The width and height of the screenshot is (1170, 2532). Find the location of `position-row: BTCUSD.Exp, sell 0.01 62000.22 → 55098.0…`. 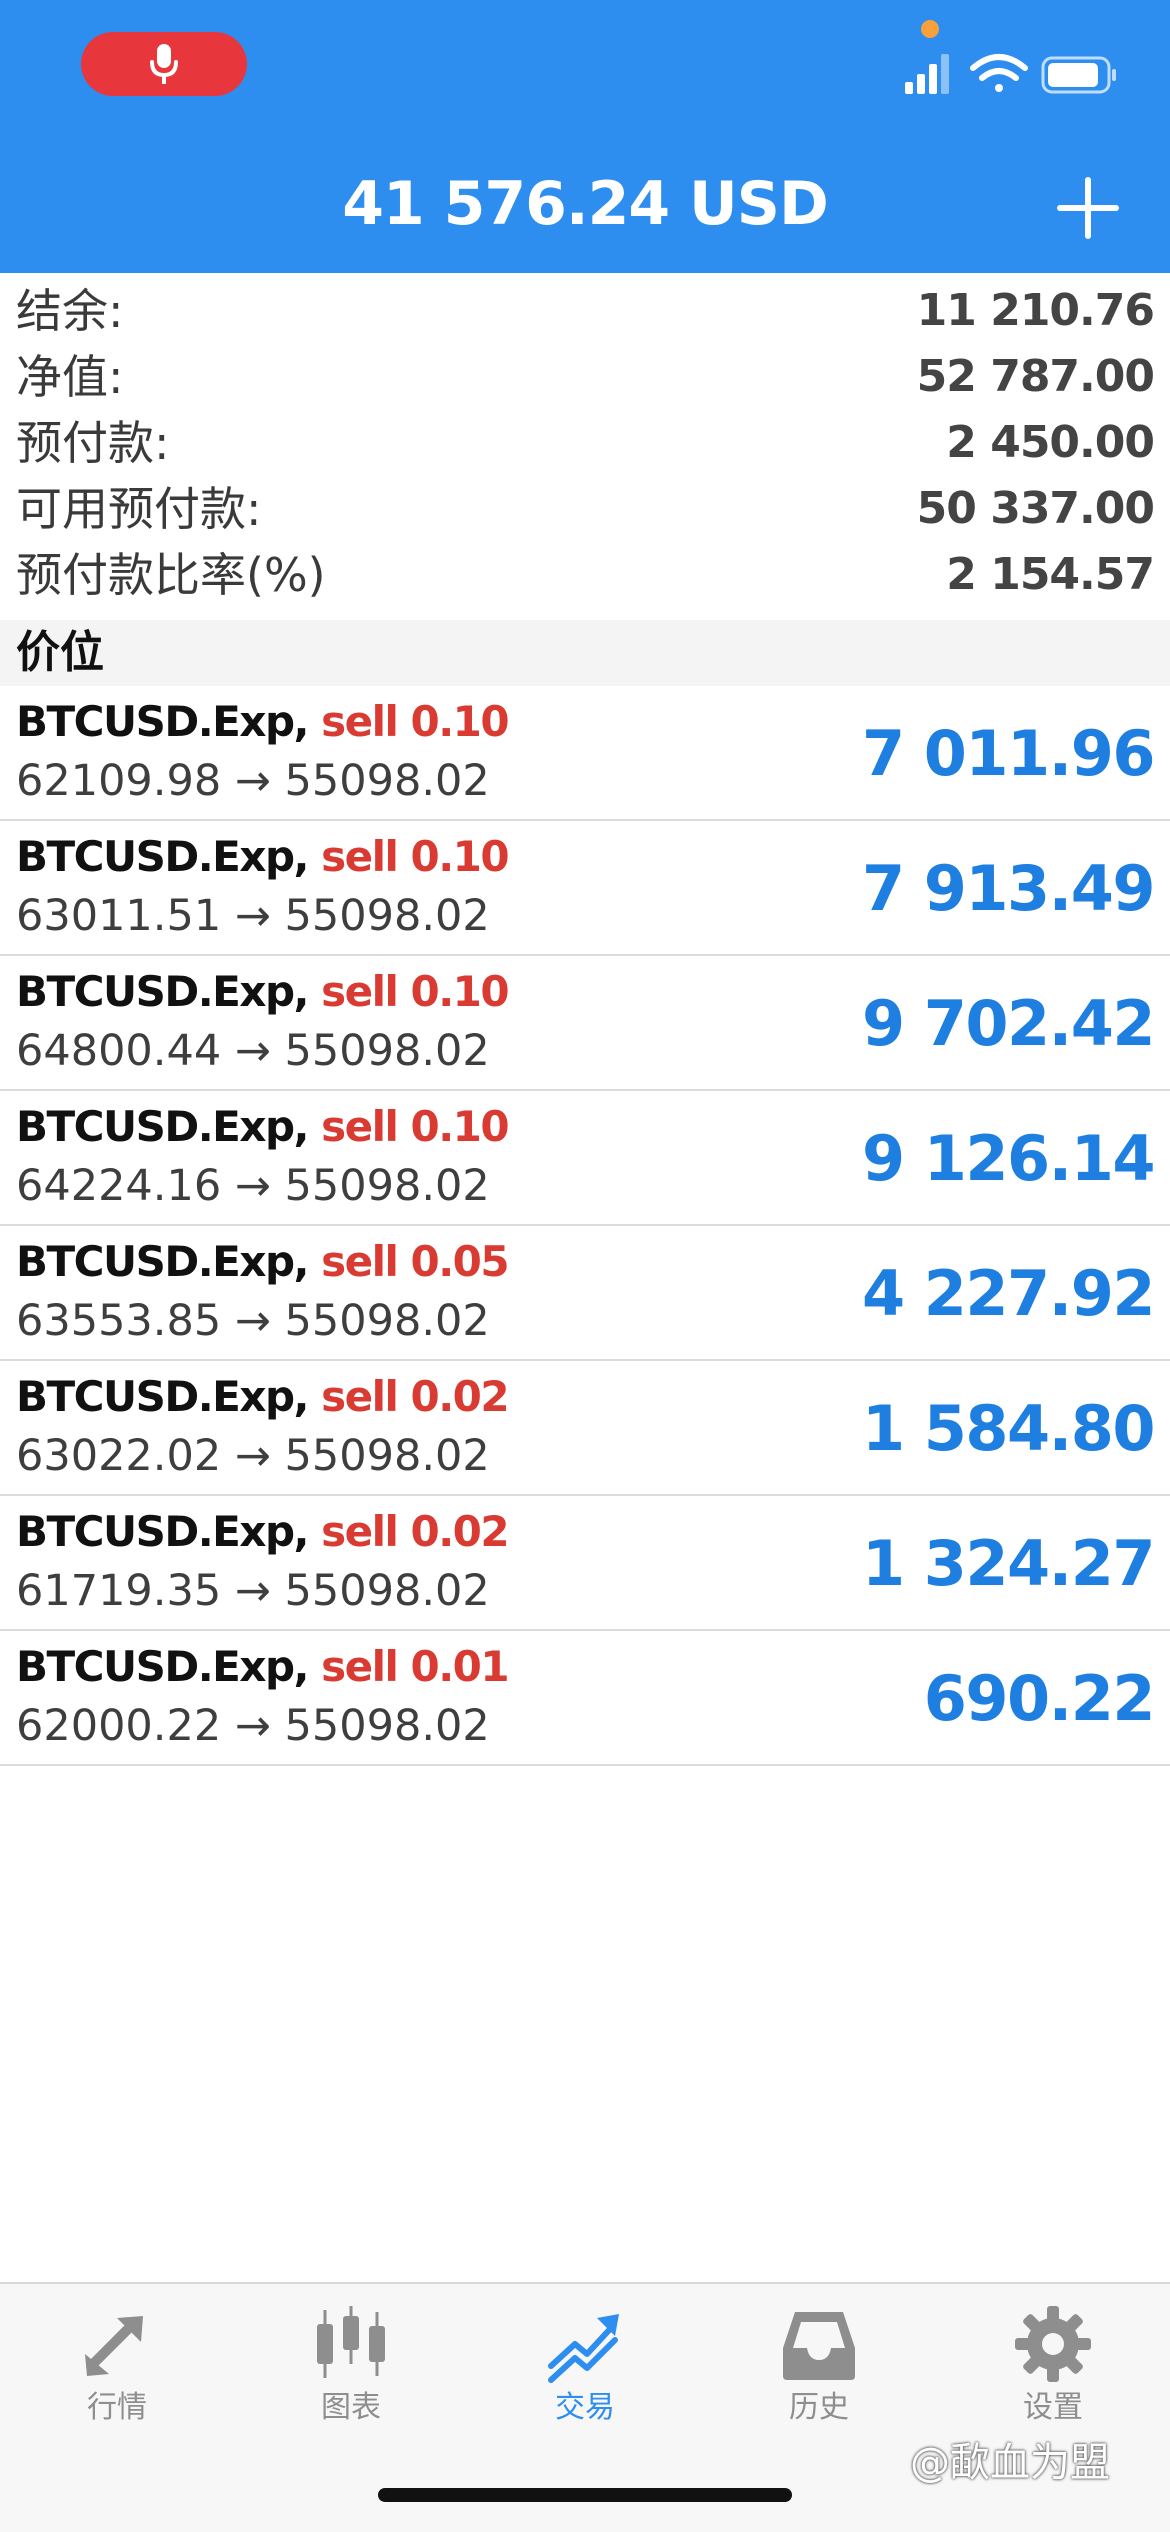

position-row: BTCUSD.Exp, sell 0.01 62000.22 → 55098.0… is located at coordinates (585, 1698).